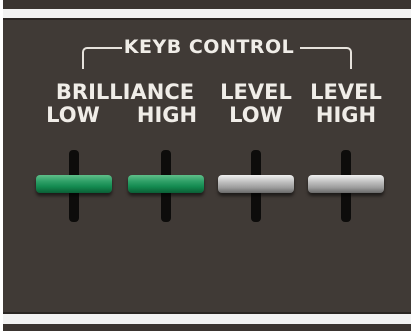  I want to click on slider-label-level-high-top: LEVEL, so click(346, 92).